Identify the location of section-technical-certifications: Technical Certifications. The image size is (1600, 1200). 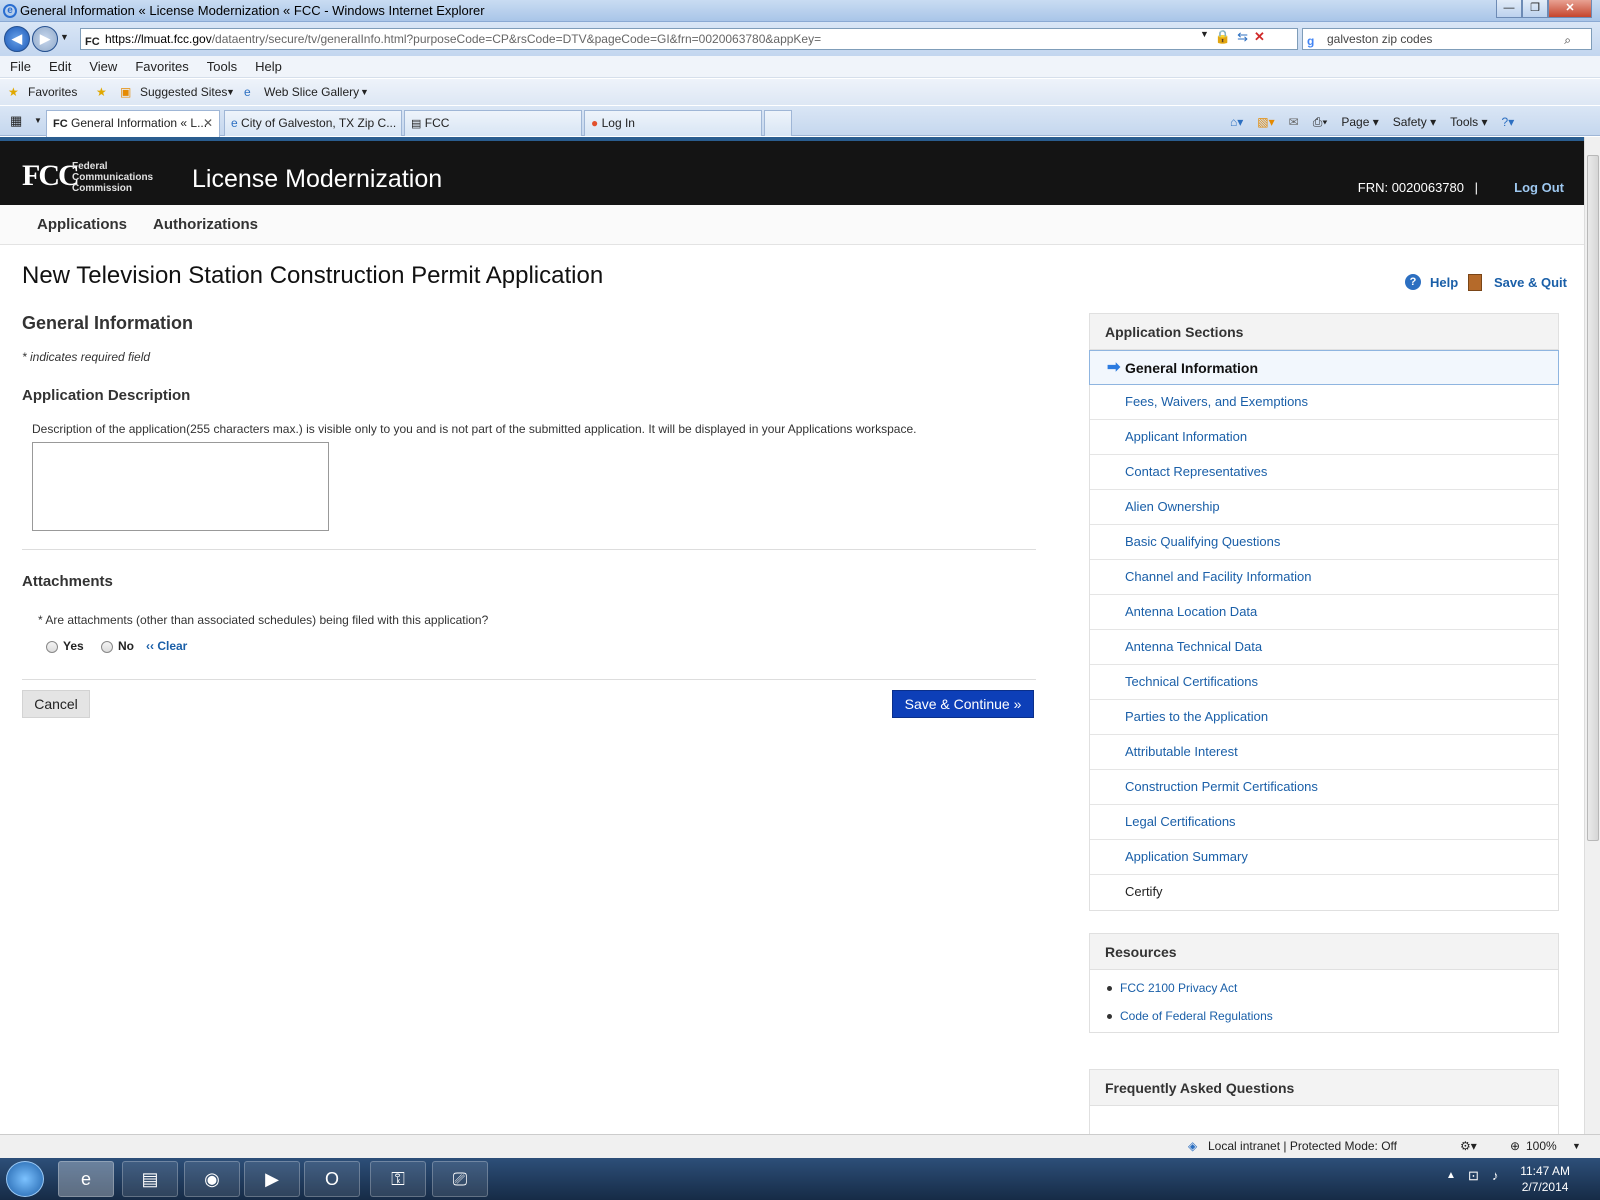
(1324, 682).